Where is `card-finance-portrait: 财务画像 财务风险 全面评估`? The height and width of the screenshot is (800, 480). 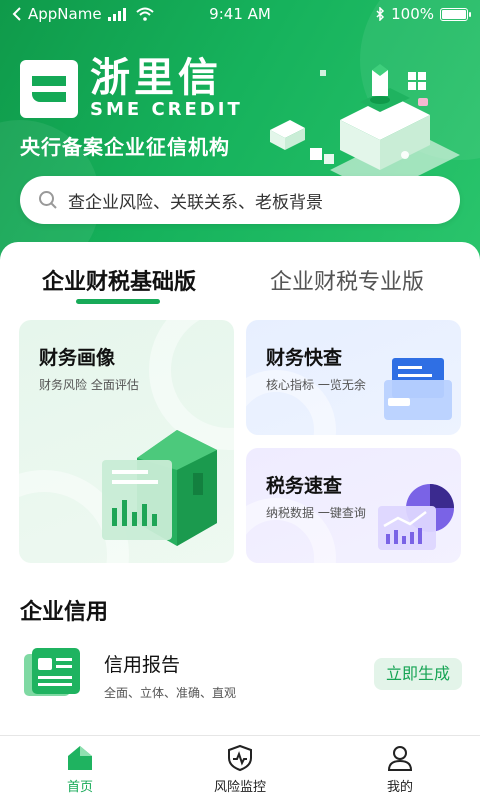
card-finance-portrait: 财务画像 财务风险 全面评估 is located at coordinates (126, 441).